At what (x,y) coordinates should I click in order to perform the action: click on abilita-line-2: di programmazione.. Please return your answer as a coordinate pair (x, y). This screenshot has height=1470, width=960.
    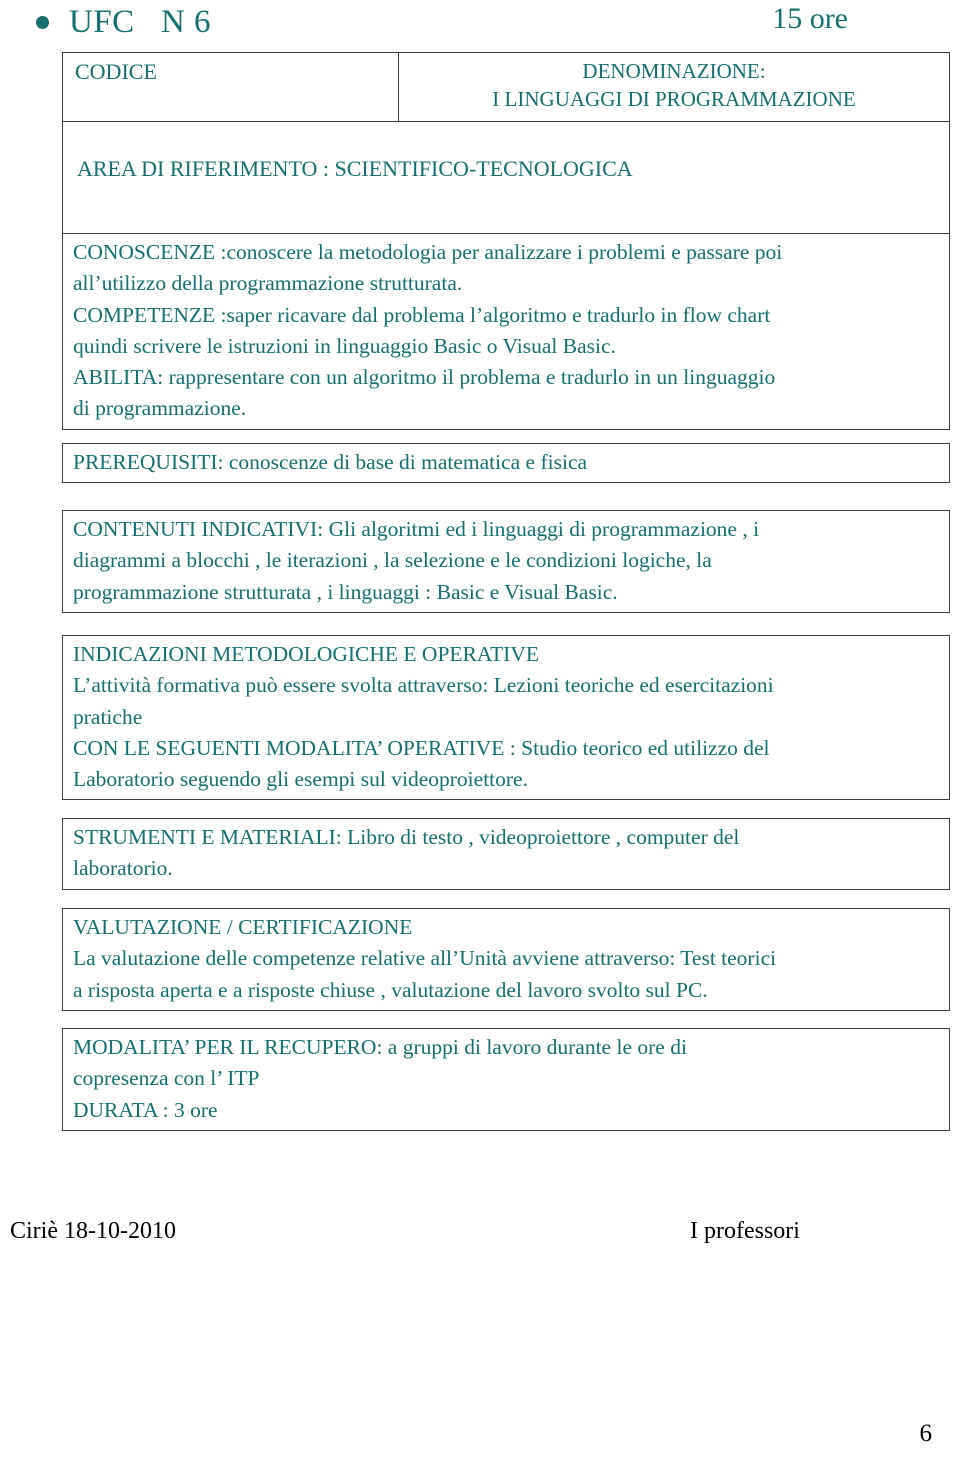
    Looking at the image, I should click on (160, 408).